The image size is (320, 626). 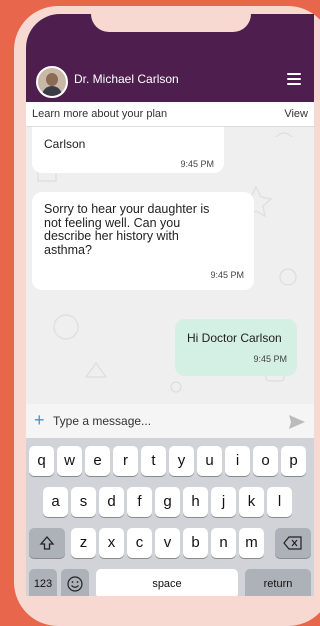 I want to click on key-v: v, so click(x=167, y=543).